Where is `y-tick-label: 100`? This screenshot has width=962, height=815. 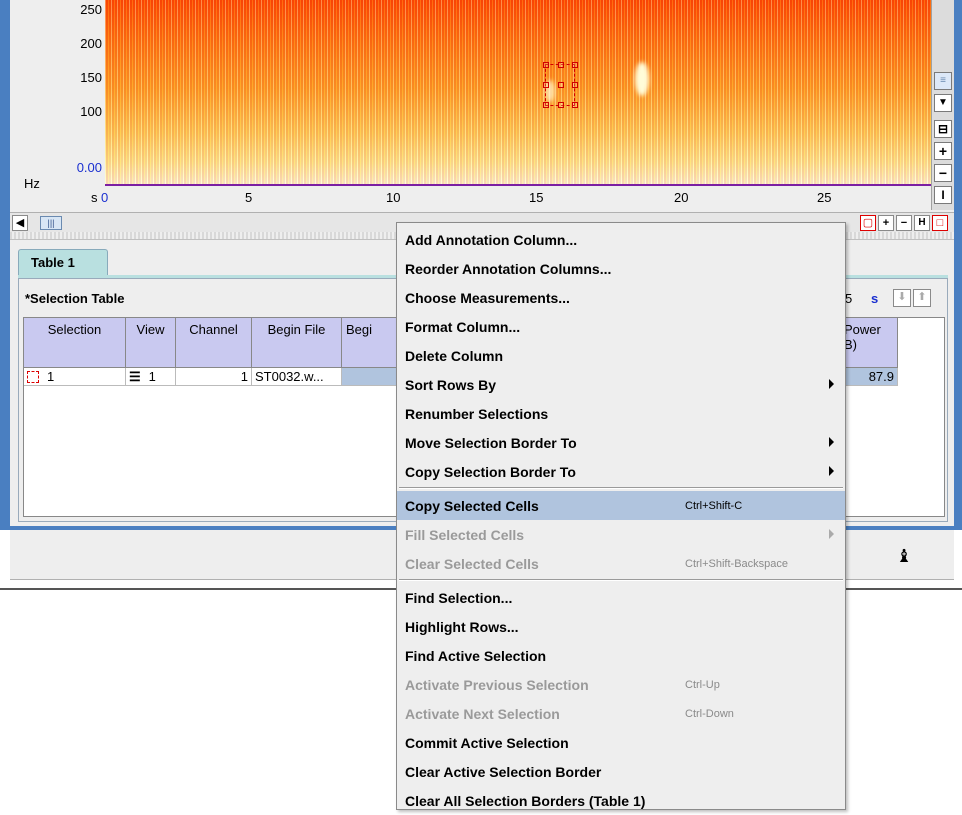
y-tick-label: 100 is located at coordinates (91, 111).